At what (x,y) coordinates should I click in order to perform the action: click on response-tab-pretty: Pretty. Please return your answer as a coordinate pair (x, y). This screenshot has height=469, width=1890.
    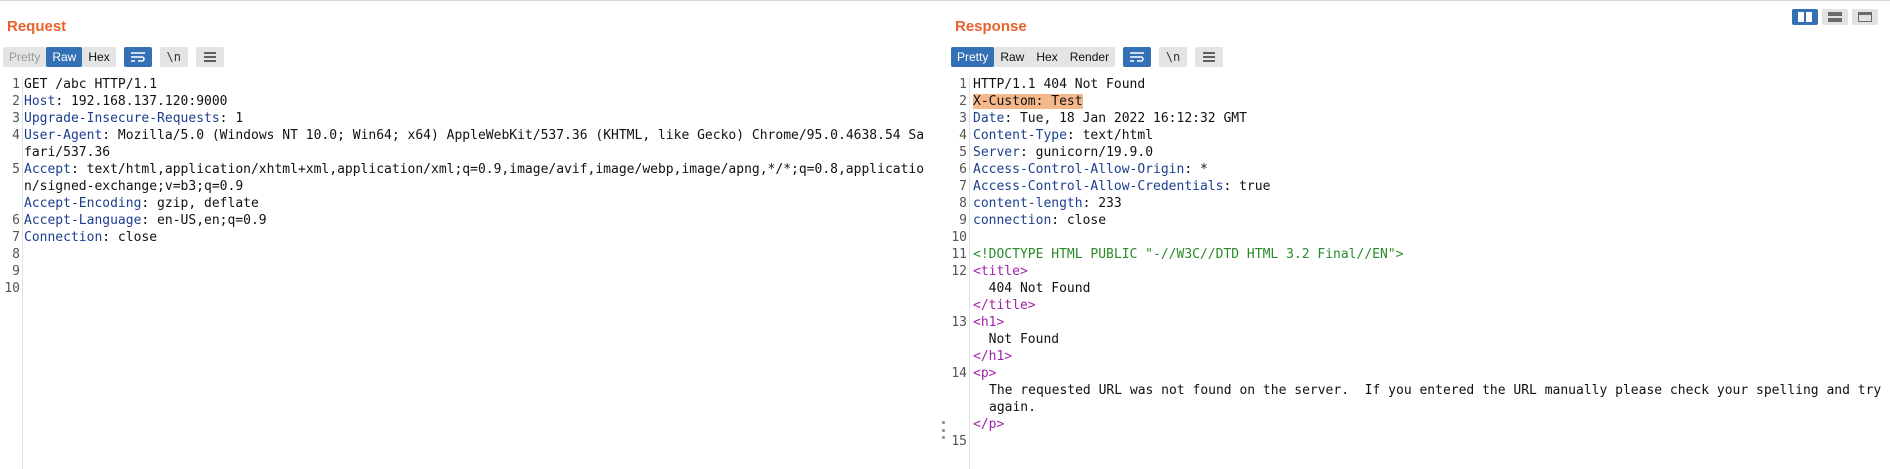
    Looking at the image, I should click on (973, 57).